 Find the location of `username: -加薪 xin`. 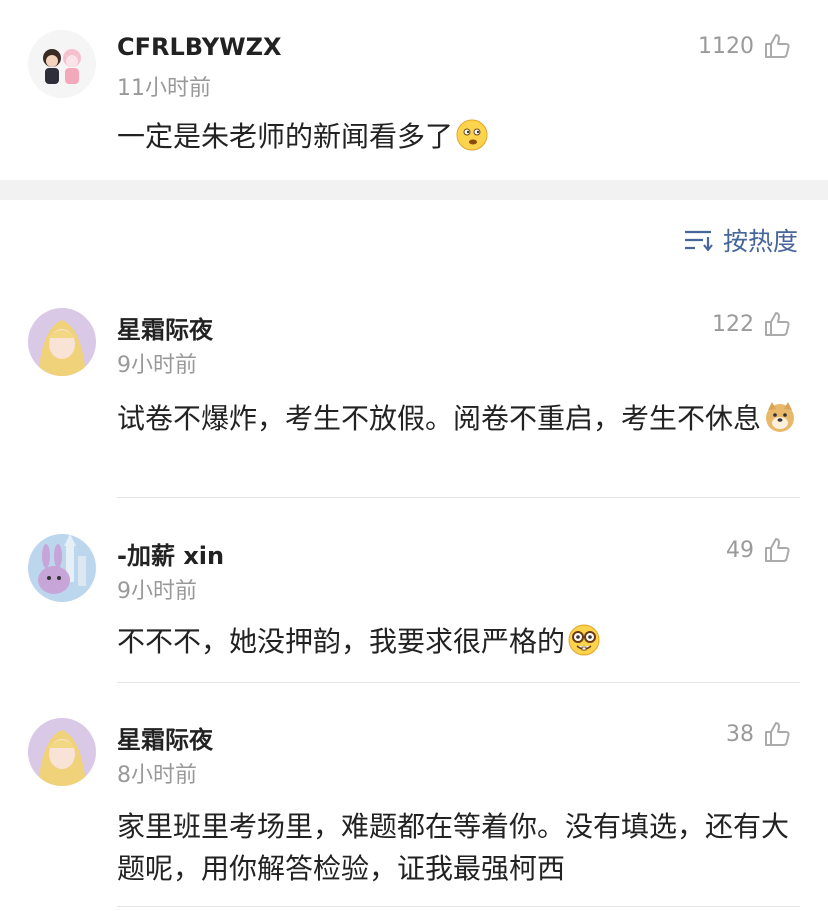

username: -加薪 xin is located at coordinates (170, 553).